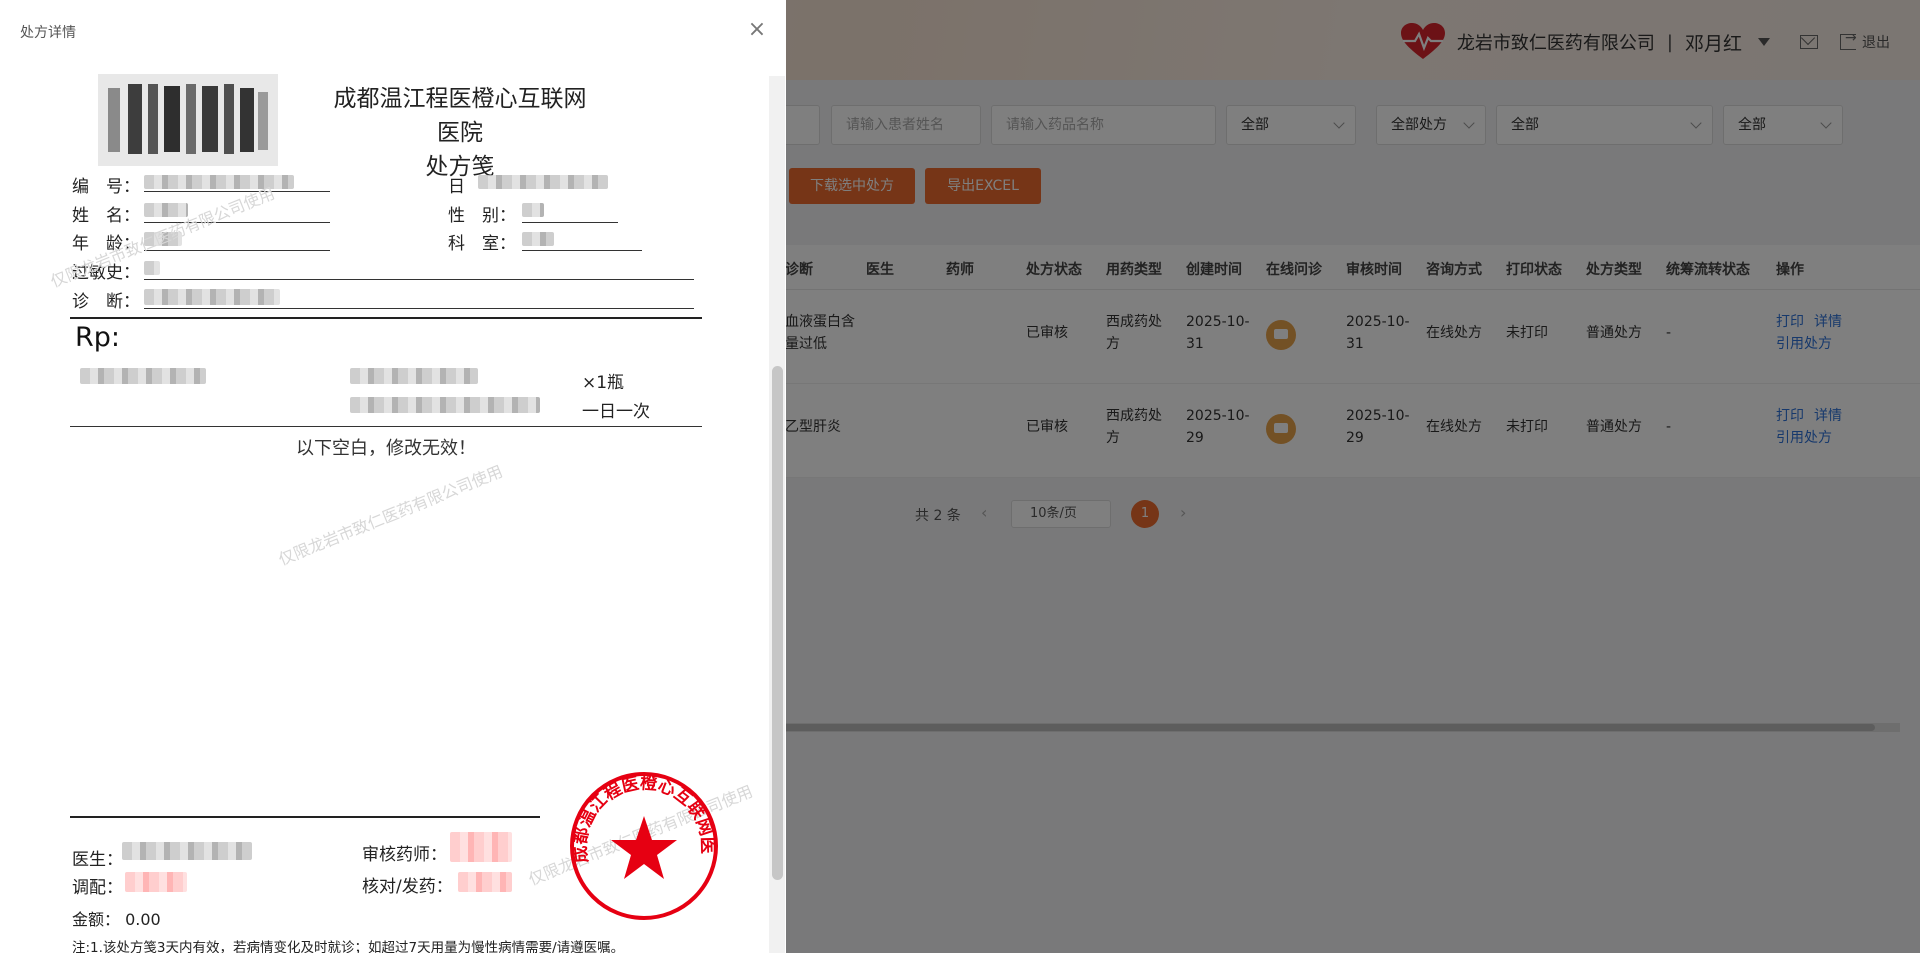  What do you see at coordinates (482, 216) in the screenshot?
I see `label-gender: 性 别：` at bounding box center [482, 216].